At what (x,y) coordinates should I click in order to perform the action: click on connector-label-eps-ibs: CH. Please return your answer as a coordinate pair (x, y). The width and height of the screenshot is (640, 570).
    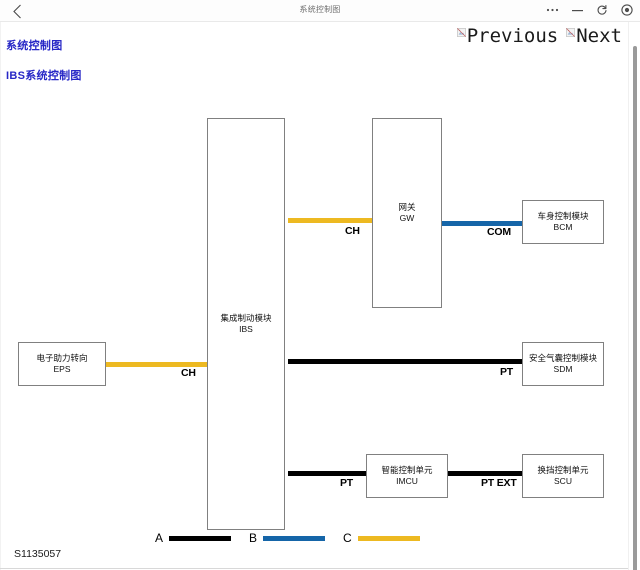
    Looking at the image, I should click on (188, 373).